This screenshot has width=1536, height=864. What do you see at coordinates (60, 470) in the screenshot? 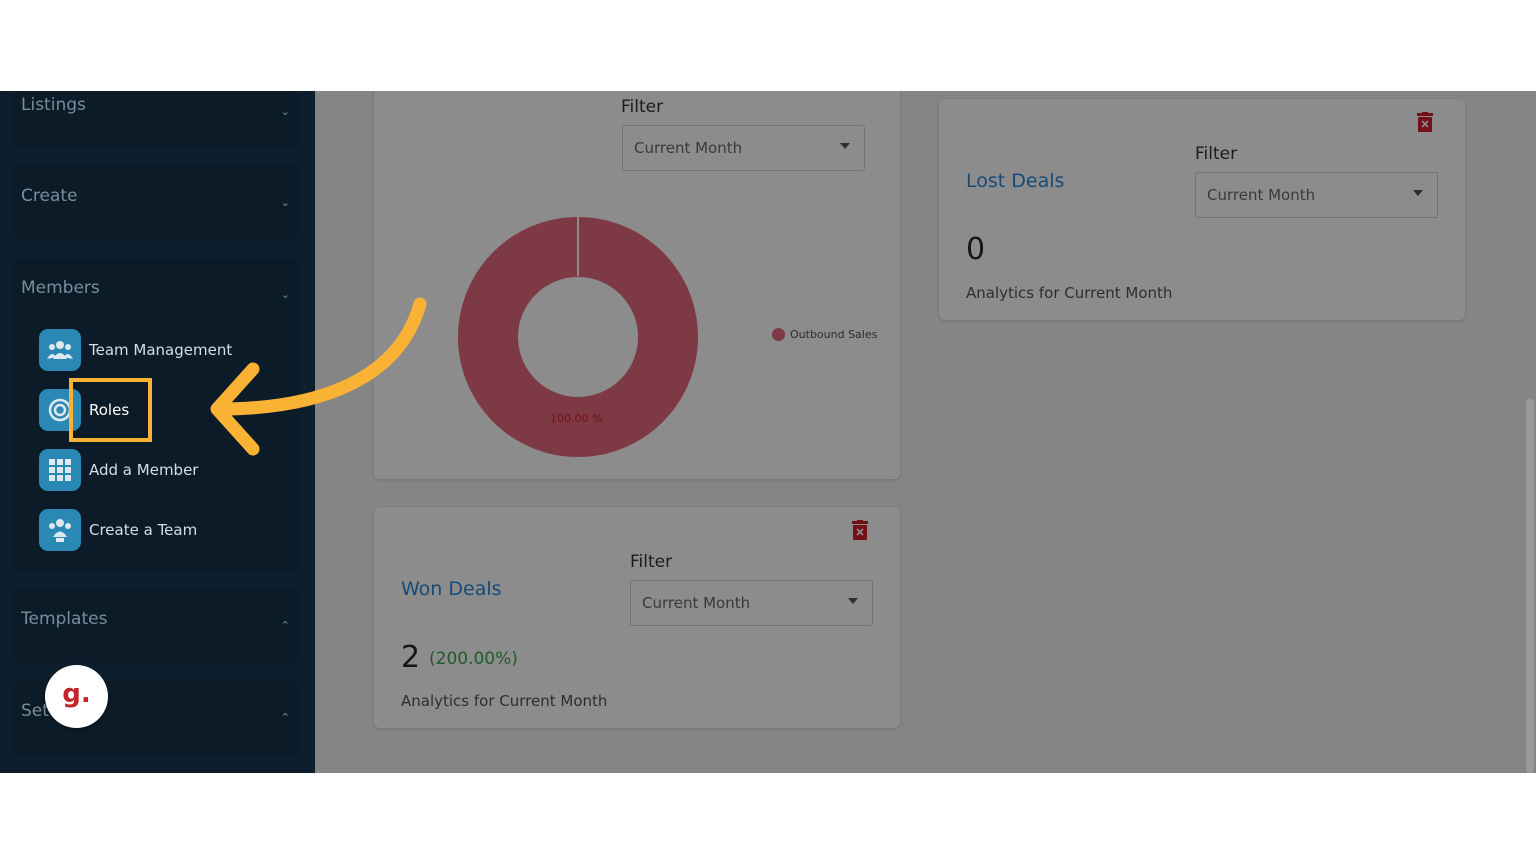
I see `grid-icon` at bounding box center [60, 470].